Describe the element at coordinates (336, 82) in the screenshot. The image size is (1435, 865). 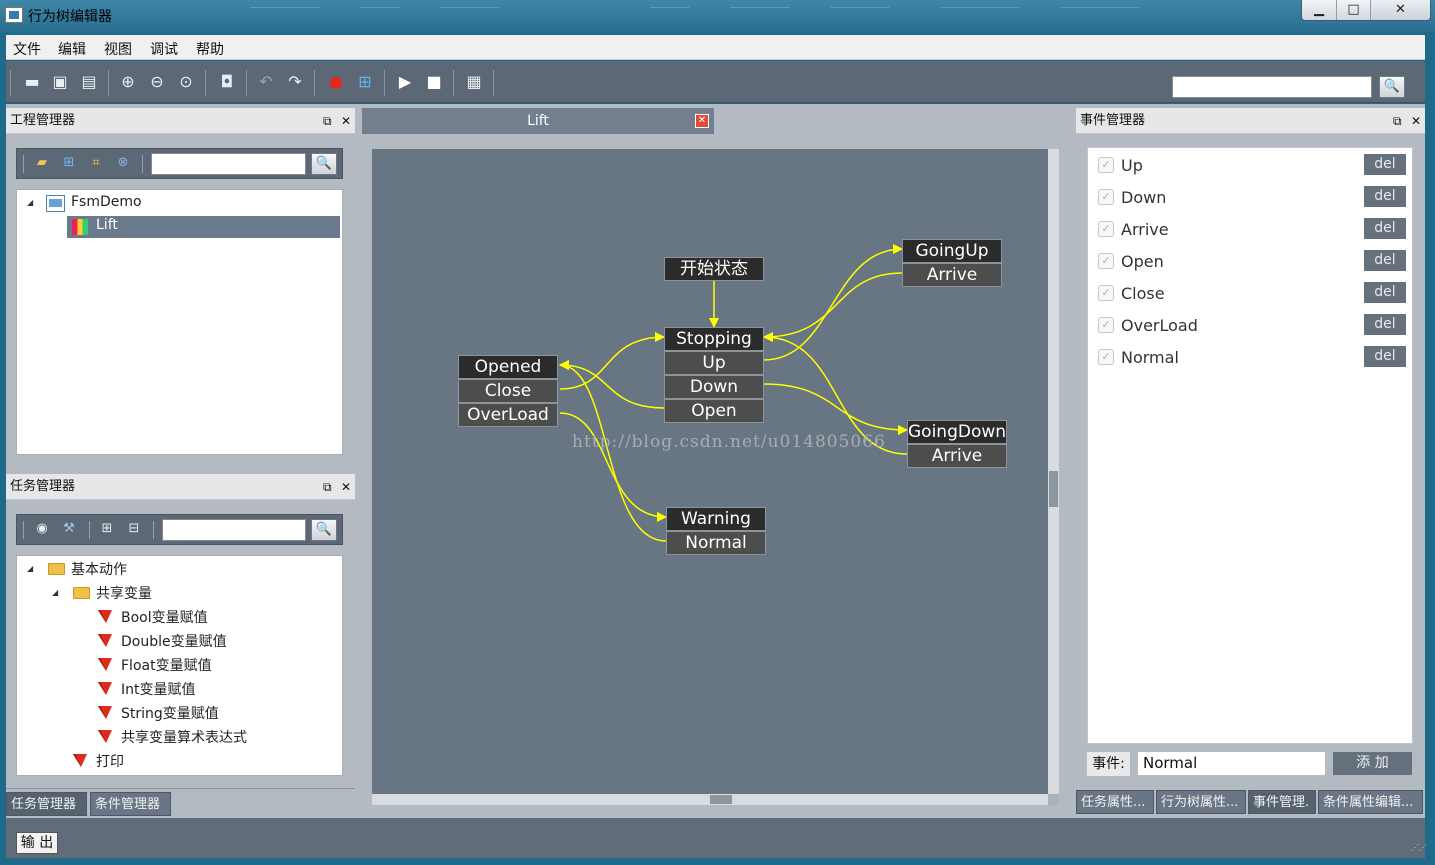
I see `breakpoint-icon: ●` at that location.